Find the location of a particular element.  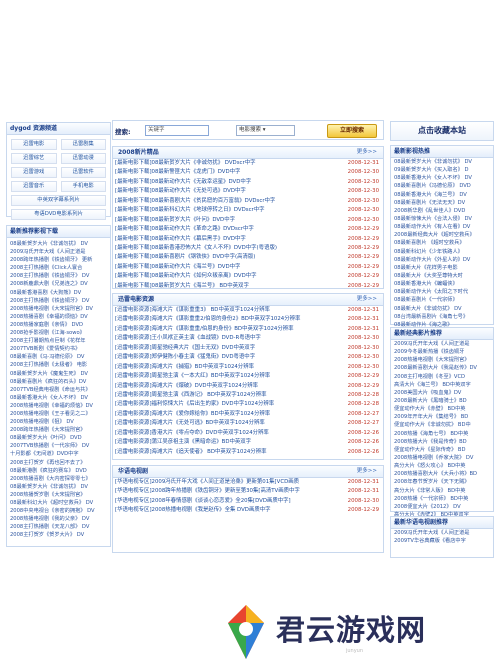

right-list-item: 2009TV华谷典藏版《看店中字 is located at coordinates (442, 541).